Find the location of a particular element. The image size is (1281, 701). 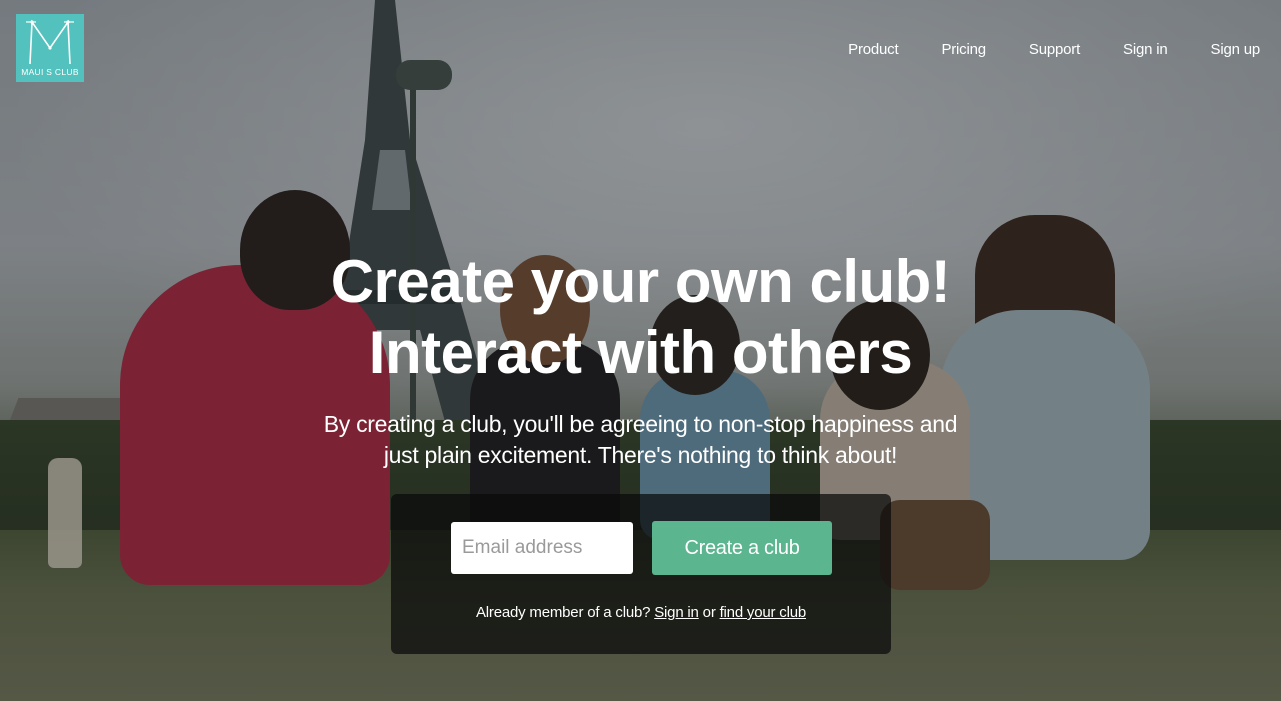

brand-logo: MAUI S CLUB is located at coordinates (50, 48).